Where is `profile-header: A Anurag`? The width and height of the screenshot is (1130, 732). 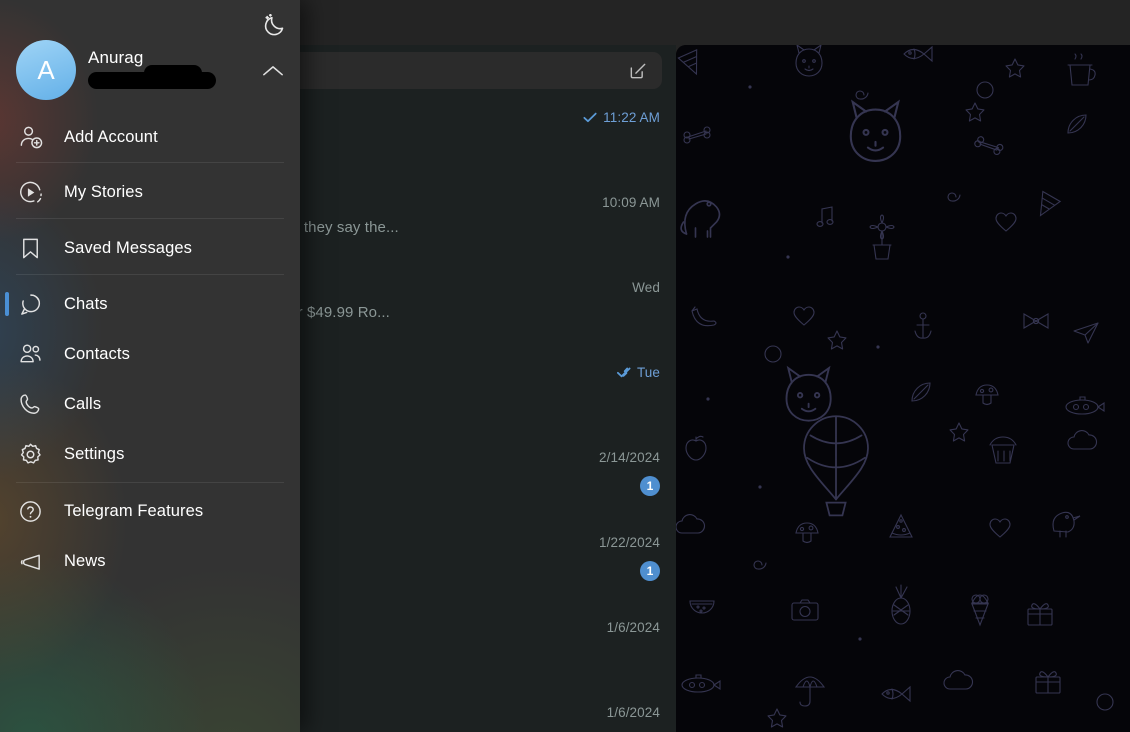 profile-header: A Anurag is located at coordinates (150, 72).